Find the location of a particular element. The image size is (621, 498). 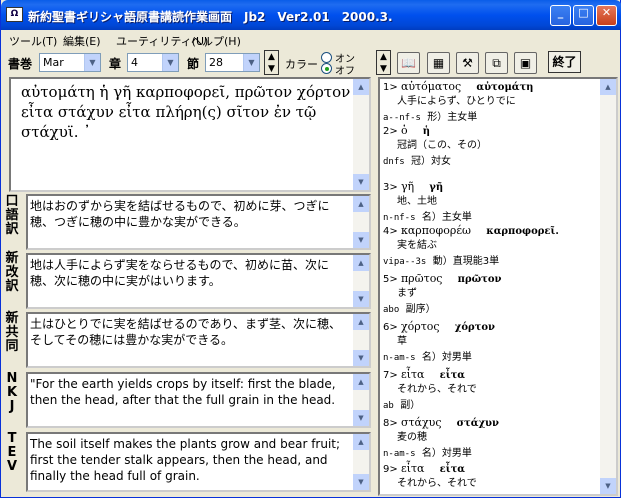

label-nkj: NKJ is located at coordinates (12, 392).